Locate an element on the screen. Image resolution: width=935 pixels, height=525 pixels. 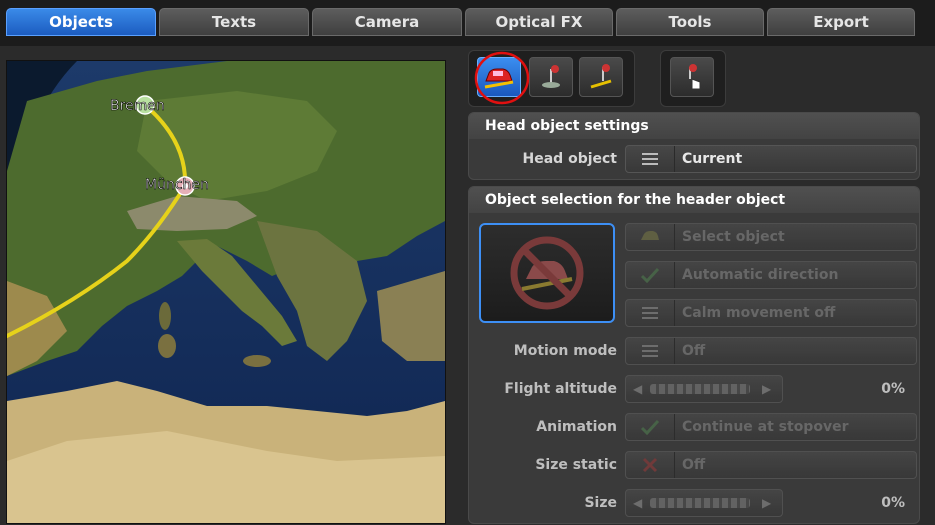
tab-export: Export is located at coordinates (841, 22).